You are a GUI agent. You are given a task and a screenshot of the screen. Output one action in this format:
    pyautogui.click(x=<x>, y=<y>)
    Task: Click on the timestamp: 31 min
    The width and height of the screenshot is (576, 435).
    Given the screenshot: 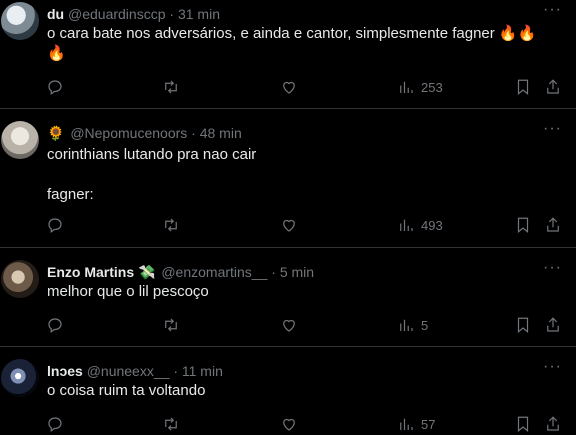 What is the action you would take?
    pyautogui.click(x=199, y=14)
    